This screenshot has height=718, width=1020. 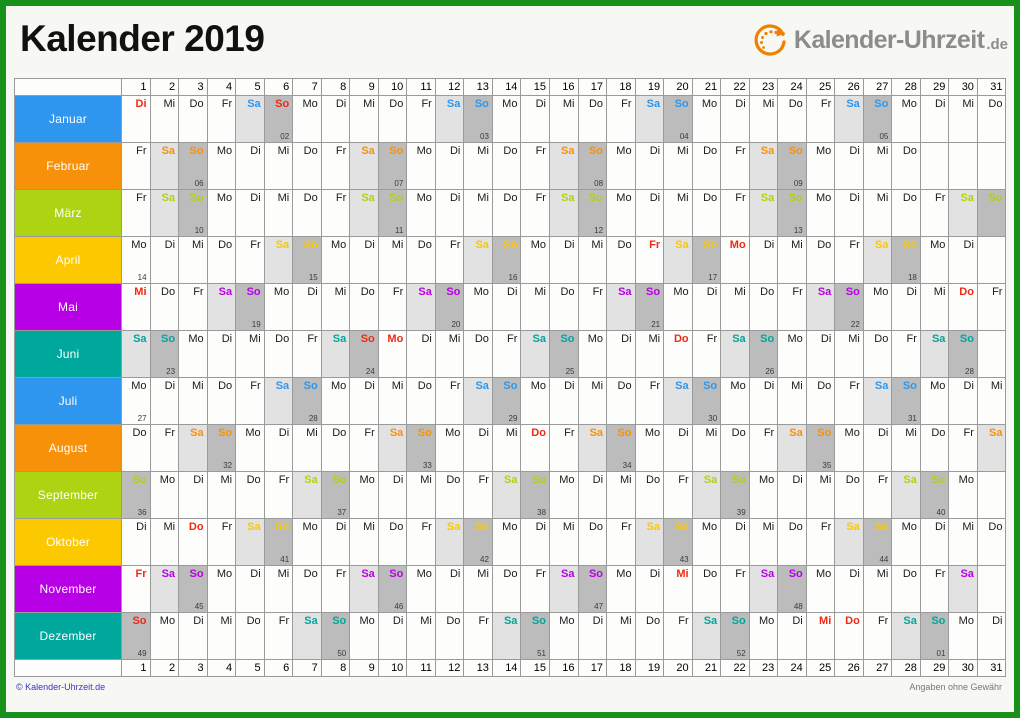 I want to click on month-label-oktober: Oktober, so click(x=68, y=542).